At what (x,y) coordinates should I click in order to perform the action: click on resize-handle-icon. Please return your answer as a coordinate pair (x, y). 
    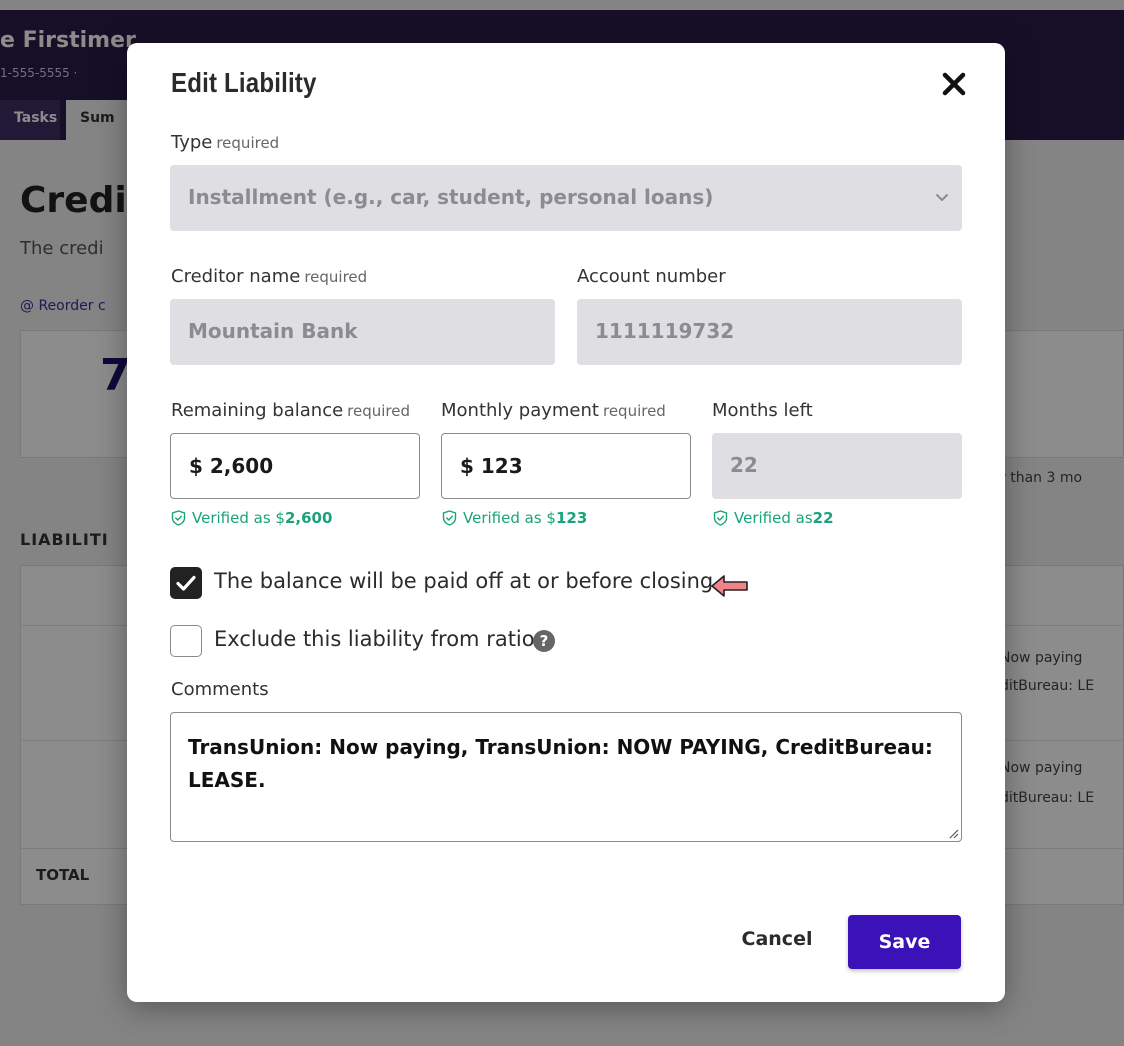
    Looking at the image, I should click on (953, 833).